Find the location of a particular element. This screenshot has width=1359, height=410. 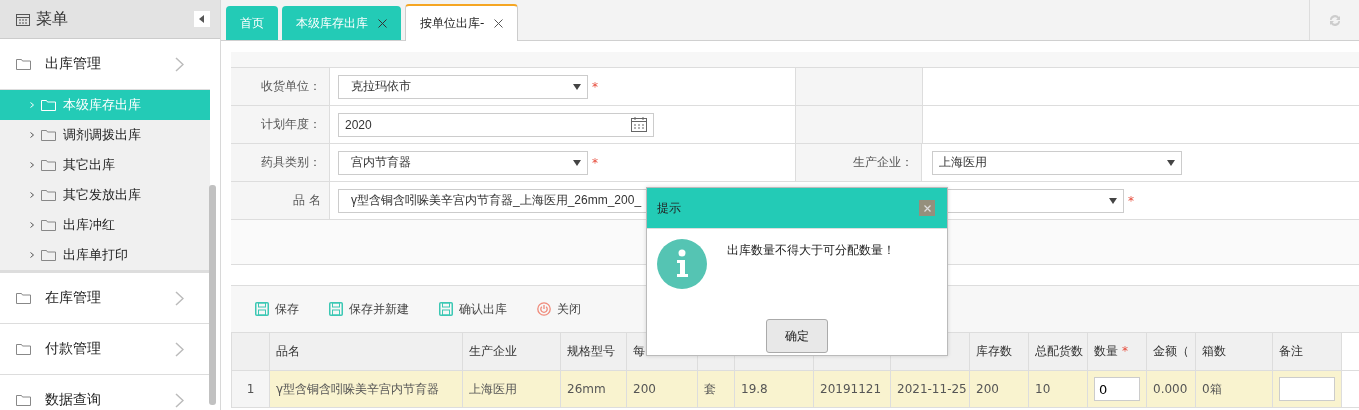

toolbar-button: 保存并新建 is located at coordinates (369, 309).